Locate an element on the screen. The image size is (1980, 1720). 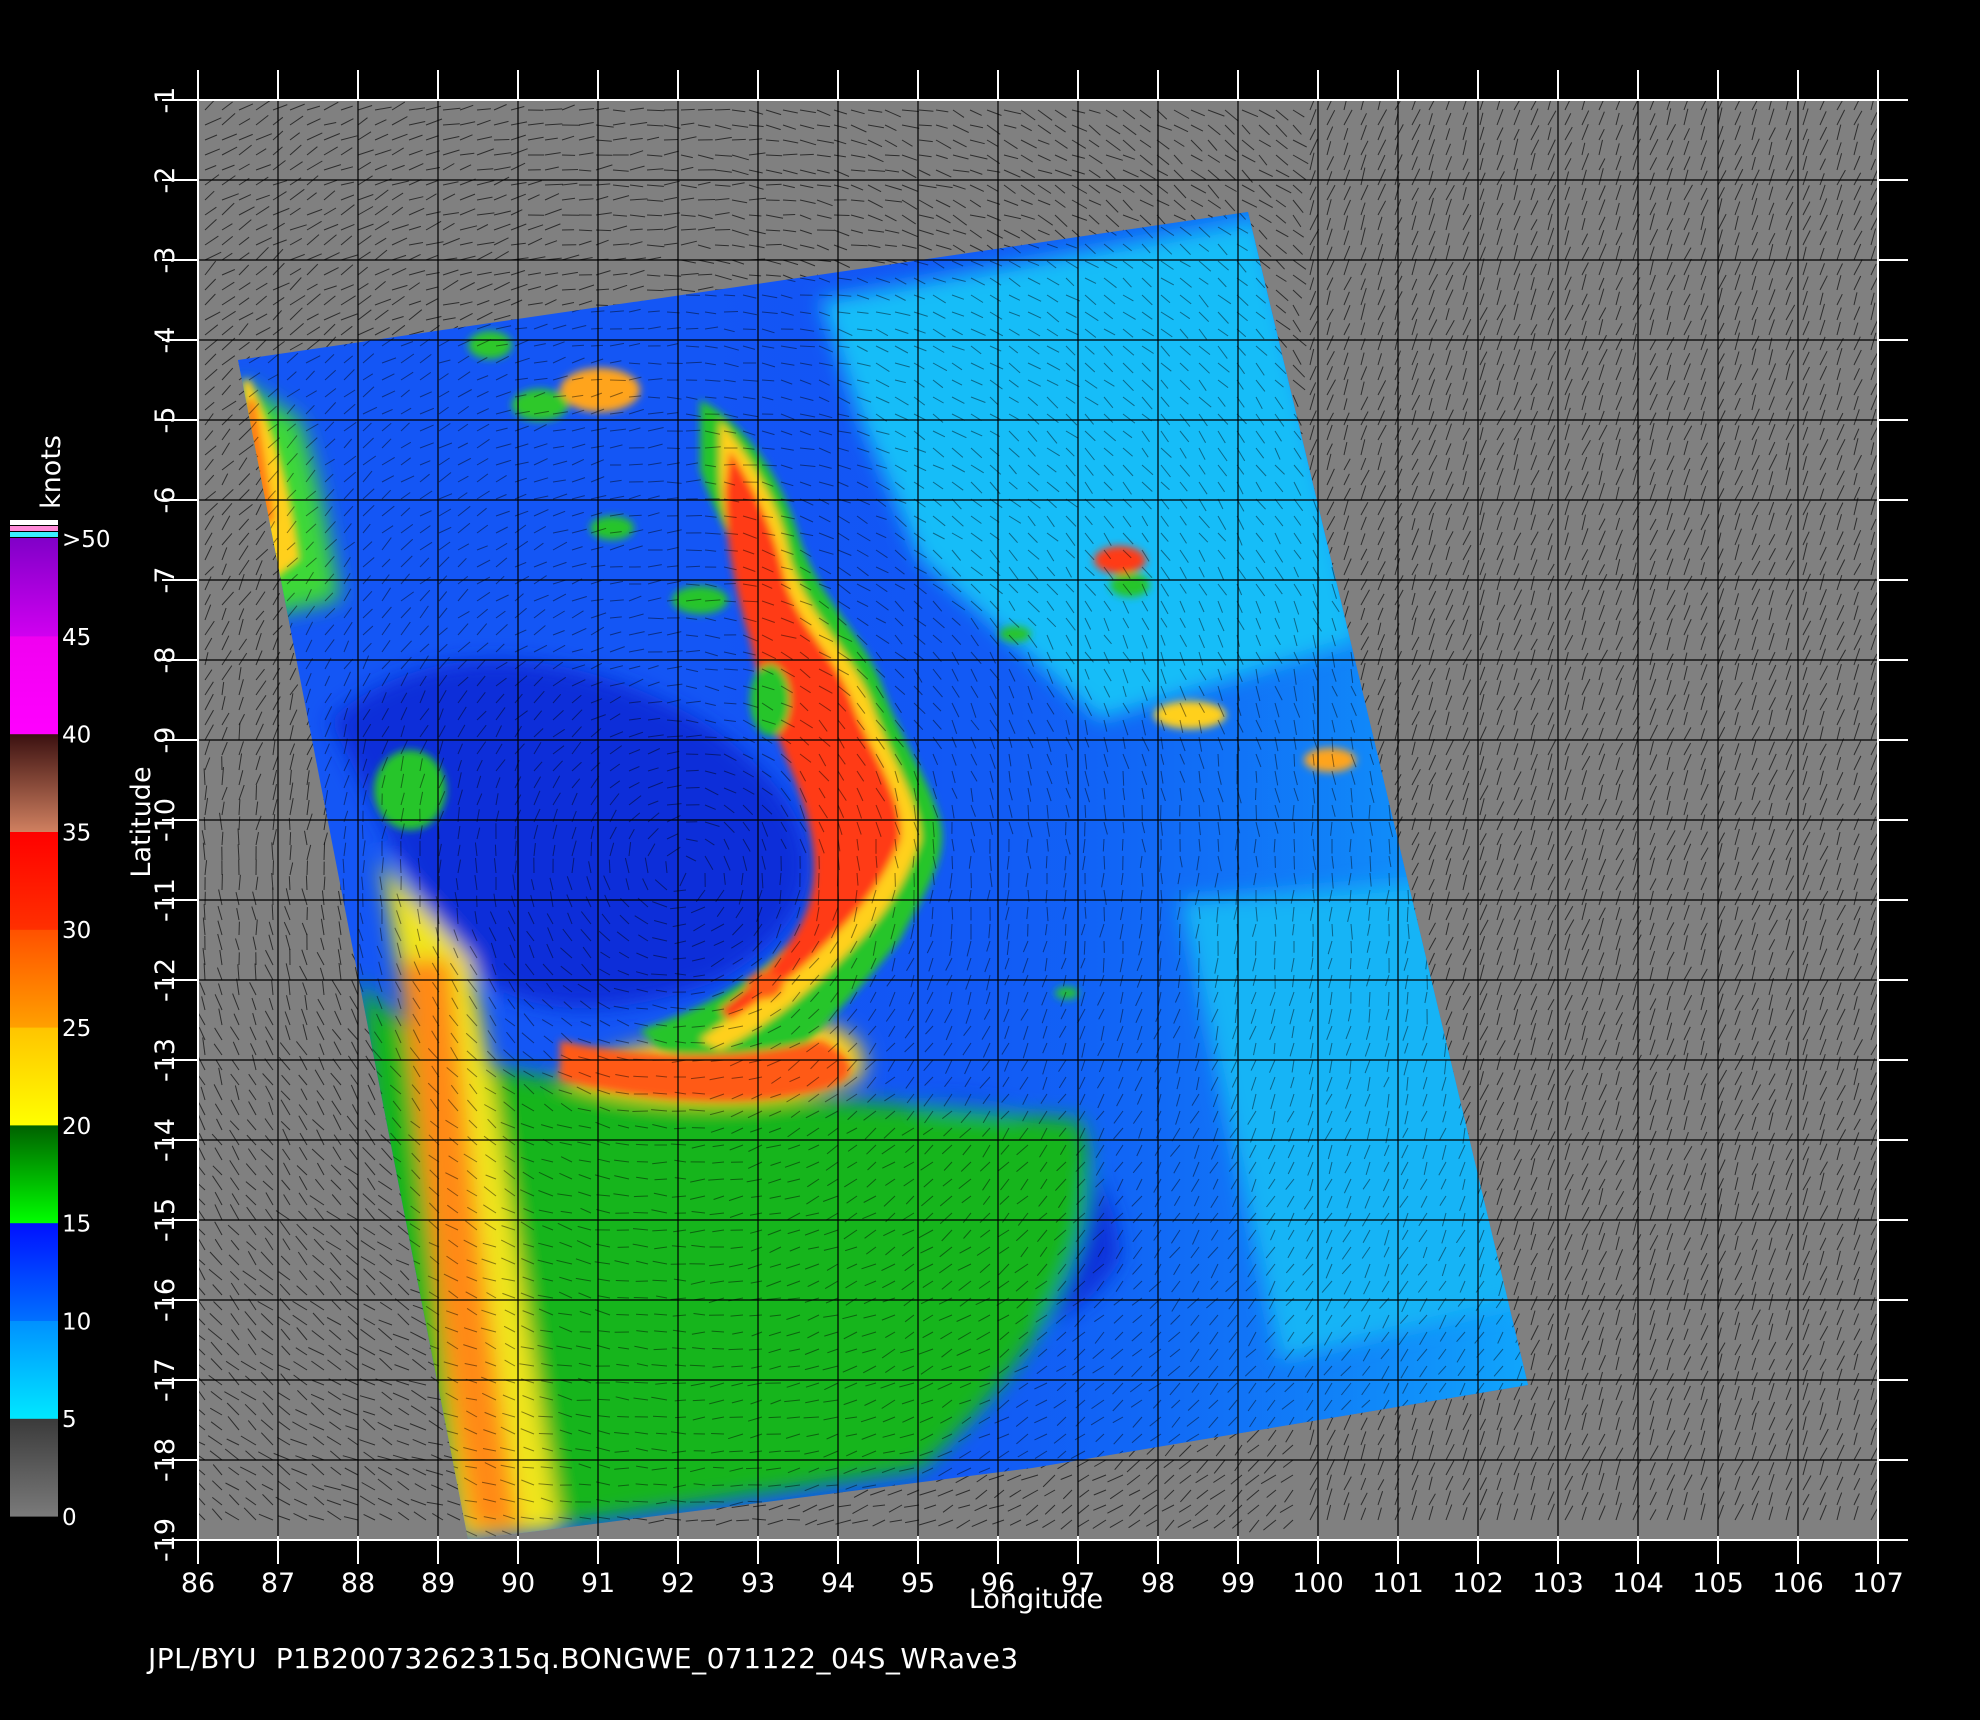
y-tick-label: -7 is located at coordinates (165, 580).